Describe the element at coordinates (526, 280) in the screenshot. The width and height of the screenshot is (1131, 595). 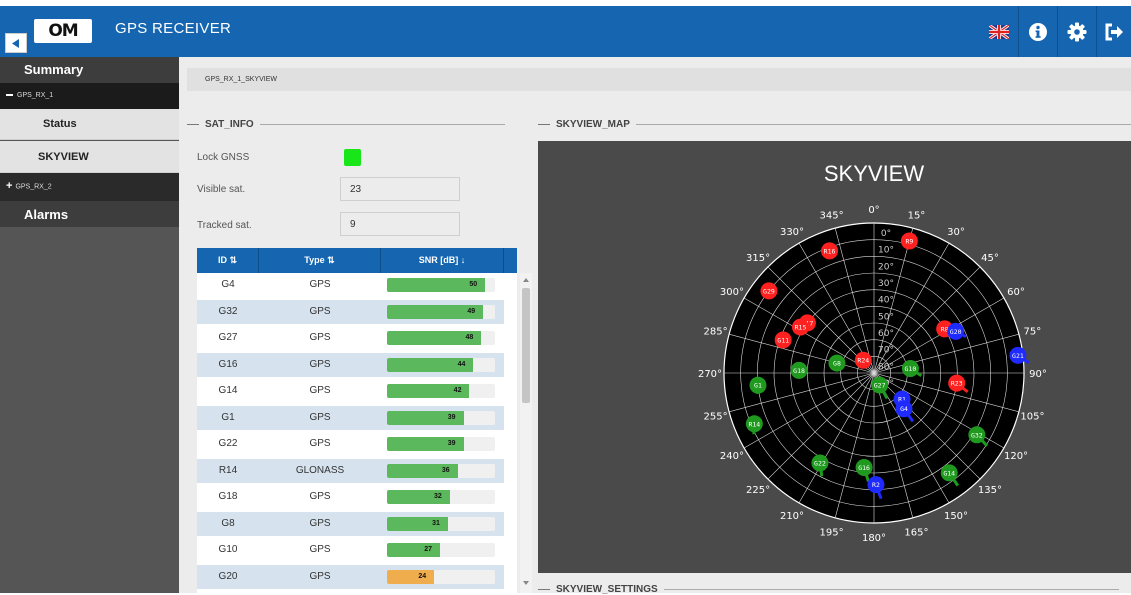
I see `scroll-up-icon` at that location.